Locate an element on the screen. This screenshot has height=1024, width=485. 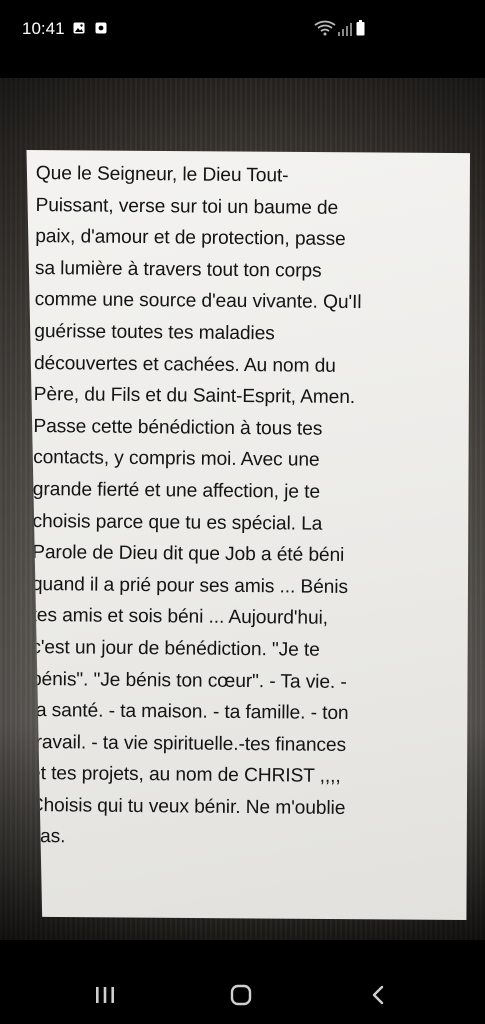
text-line: grande fierté et une affection, je te is located at coordinates (176, 490).